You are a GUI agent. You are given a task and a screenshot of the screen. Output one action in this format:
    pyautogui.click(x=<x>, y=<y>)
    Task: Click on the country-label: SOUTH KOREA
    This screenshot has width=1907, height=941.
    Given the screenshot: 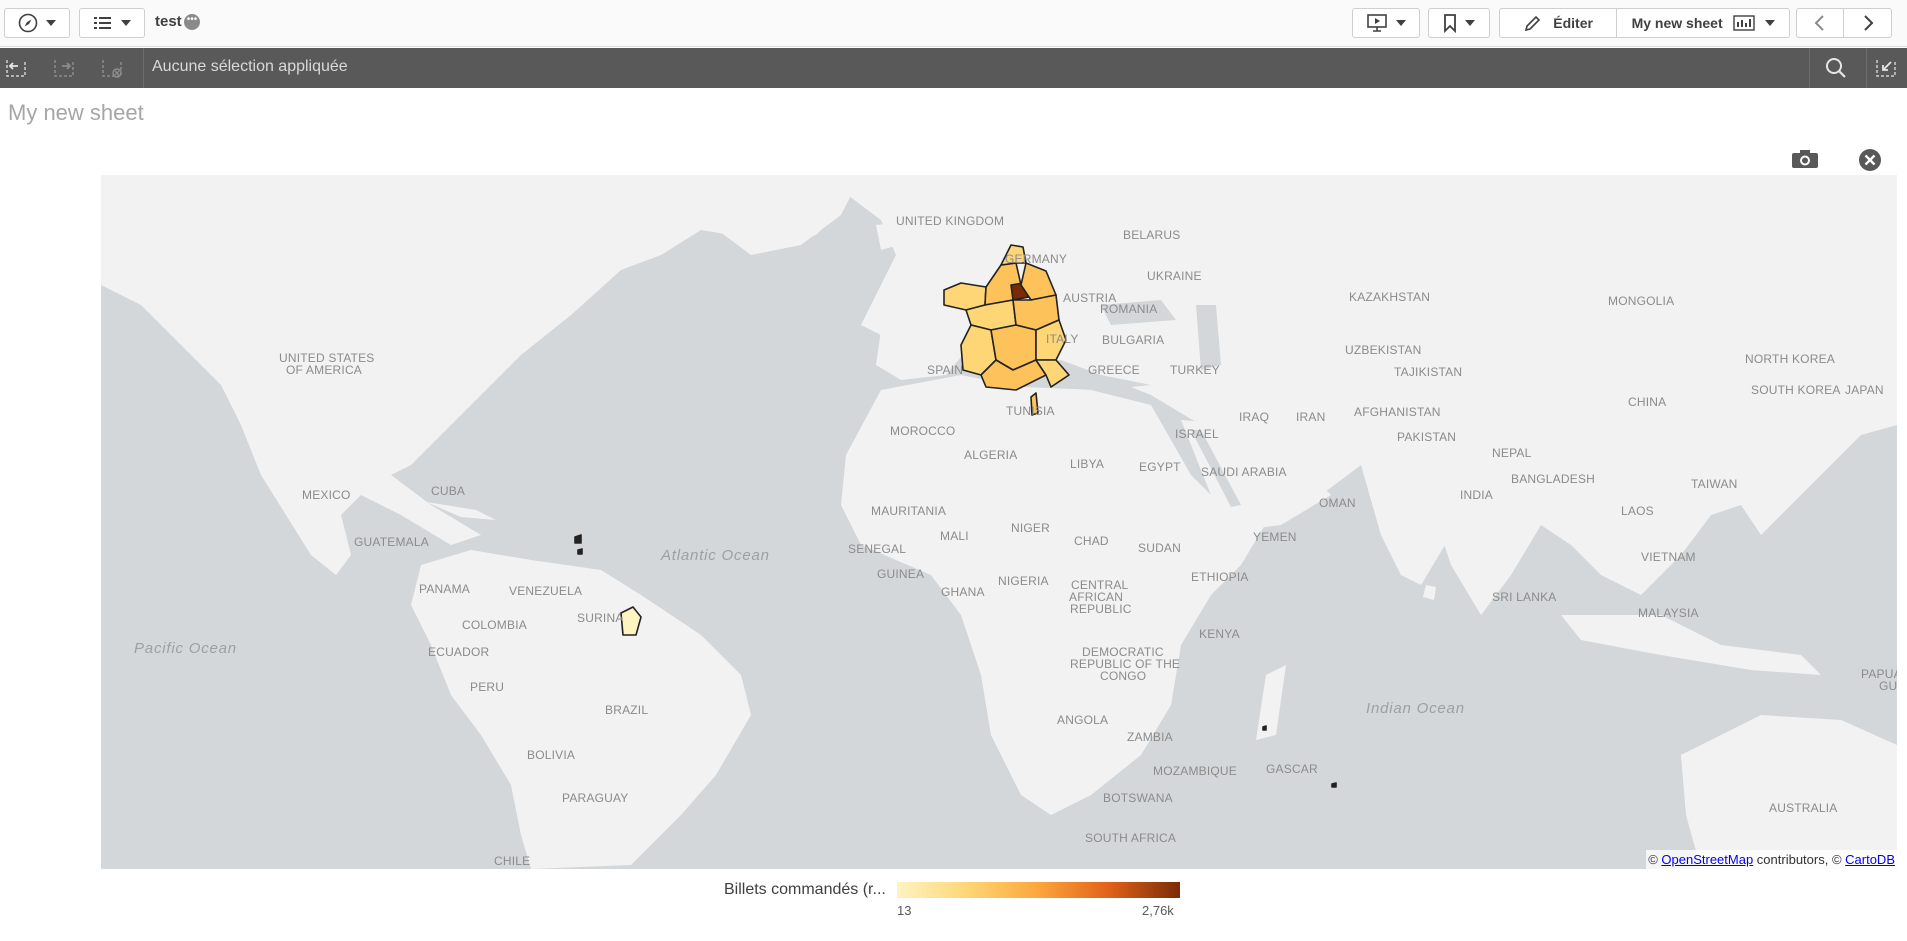 What is the action you would take?
    pyautogui.click(x=1796, y=390)
    